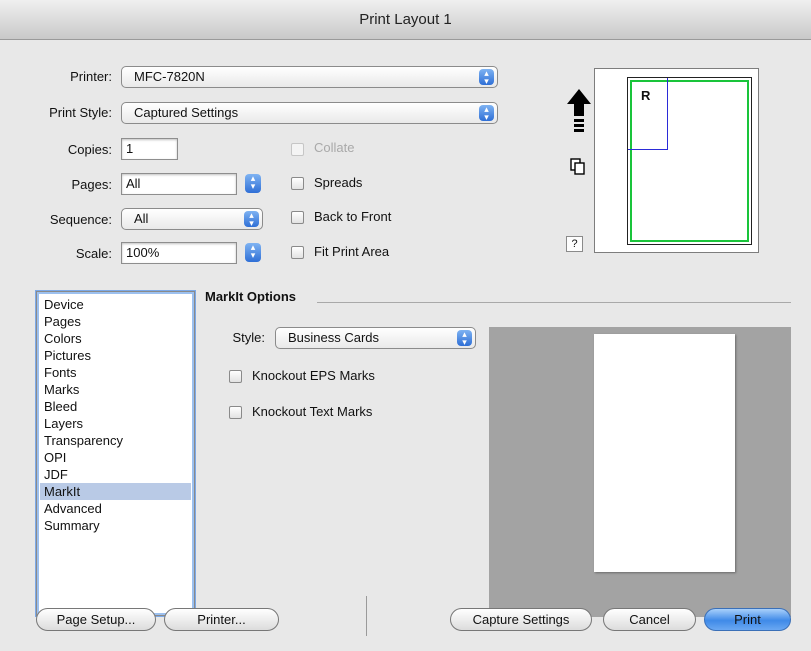 The width and height of the screenshot is (811, 651). What do you see at coordinates (115, 457) in the screenshot?
I see `list-item-opi: OPI` at bounding box center [115, 457].